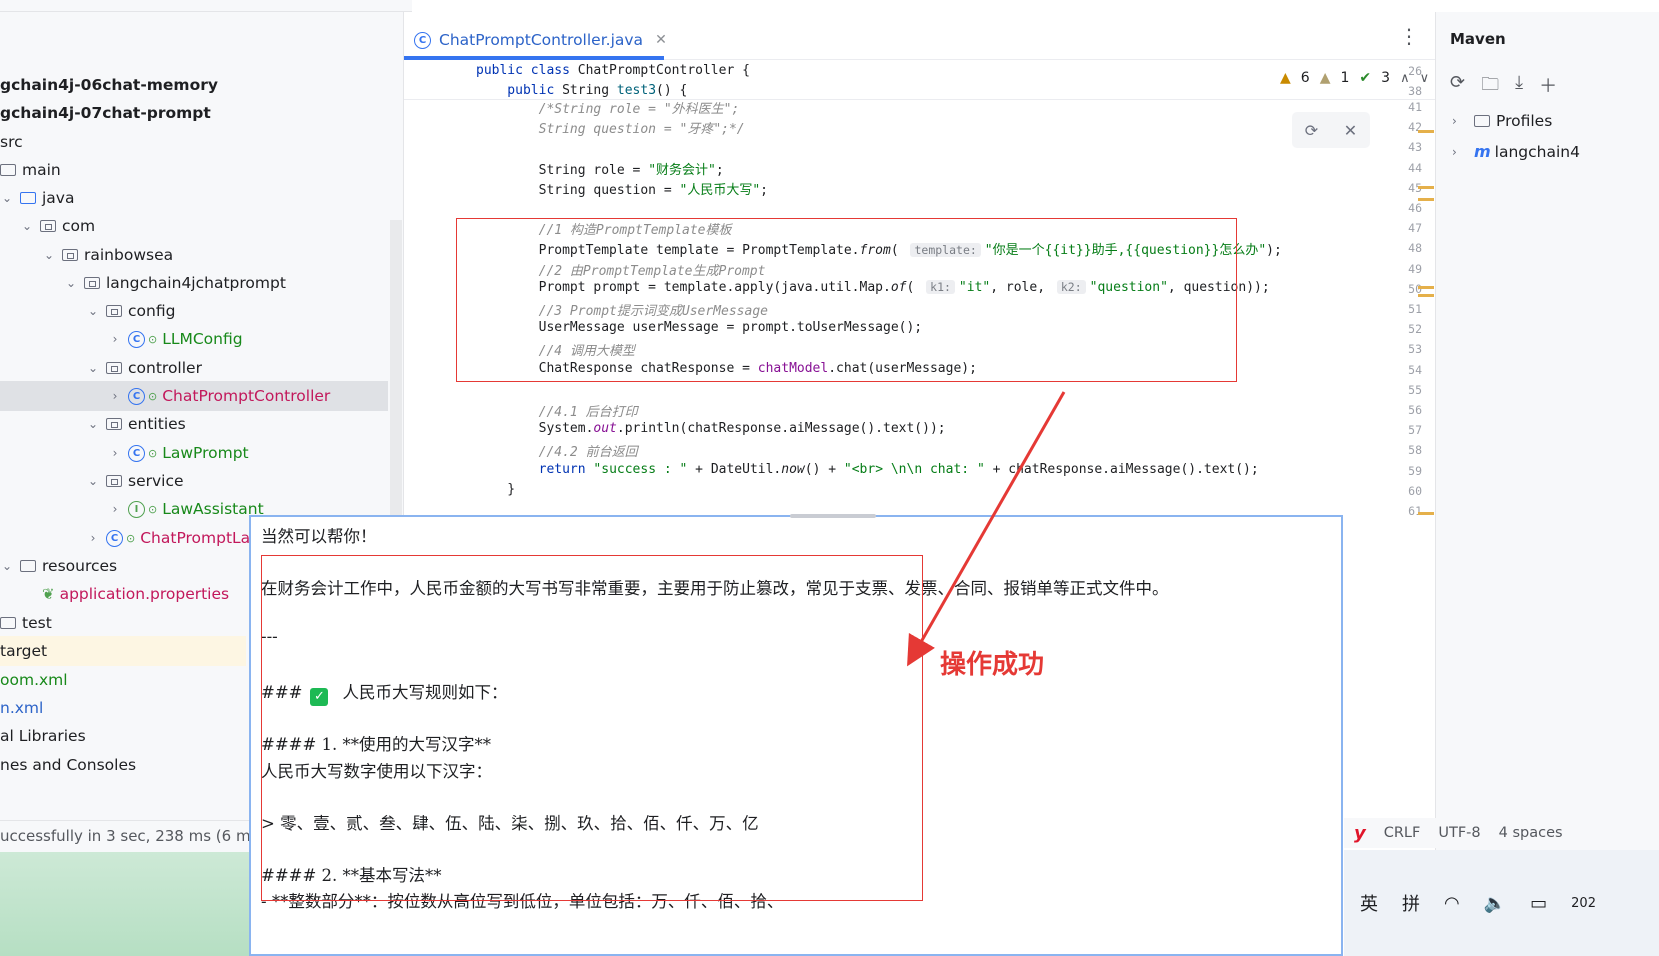 The height and width of the screenshot is (956, 1659). I want to click on maven-icon: m, so click(1482, 151).